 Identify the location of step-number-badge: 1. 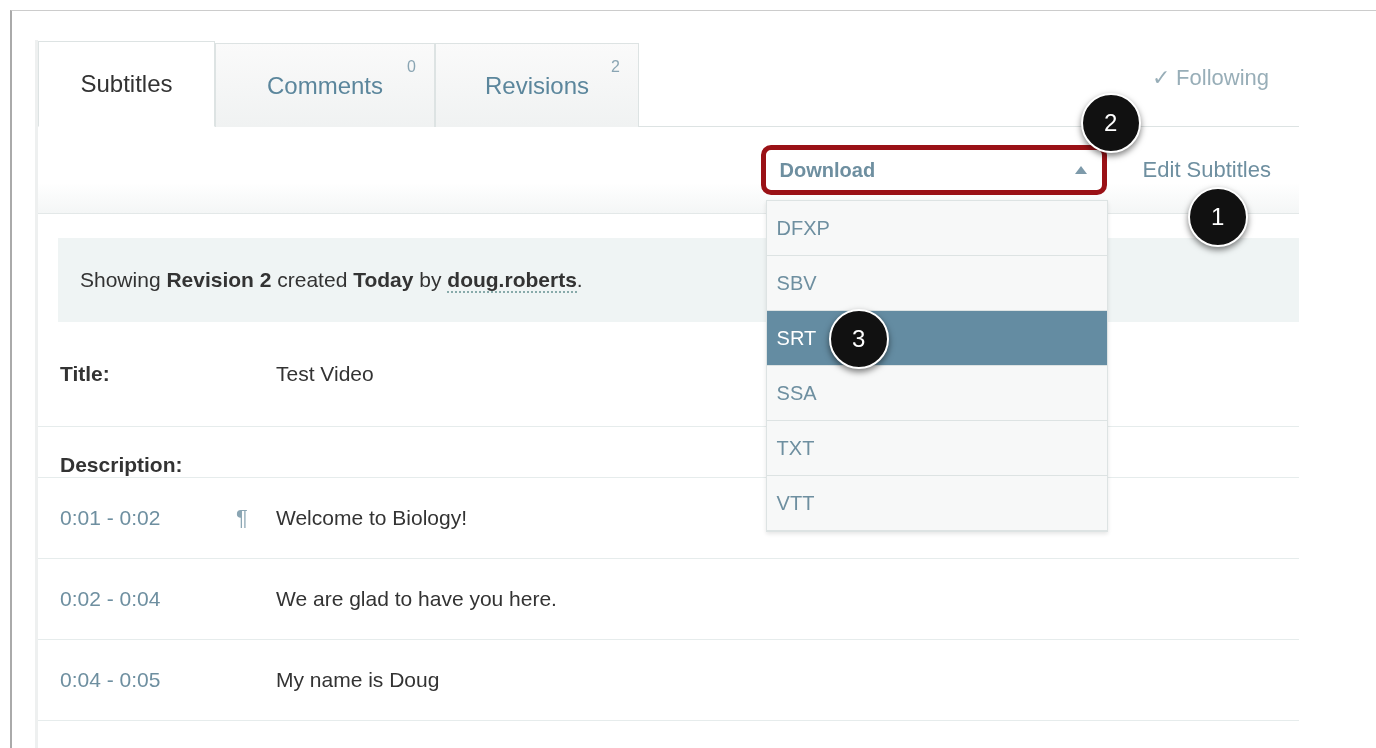
(1217, 217).